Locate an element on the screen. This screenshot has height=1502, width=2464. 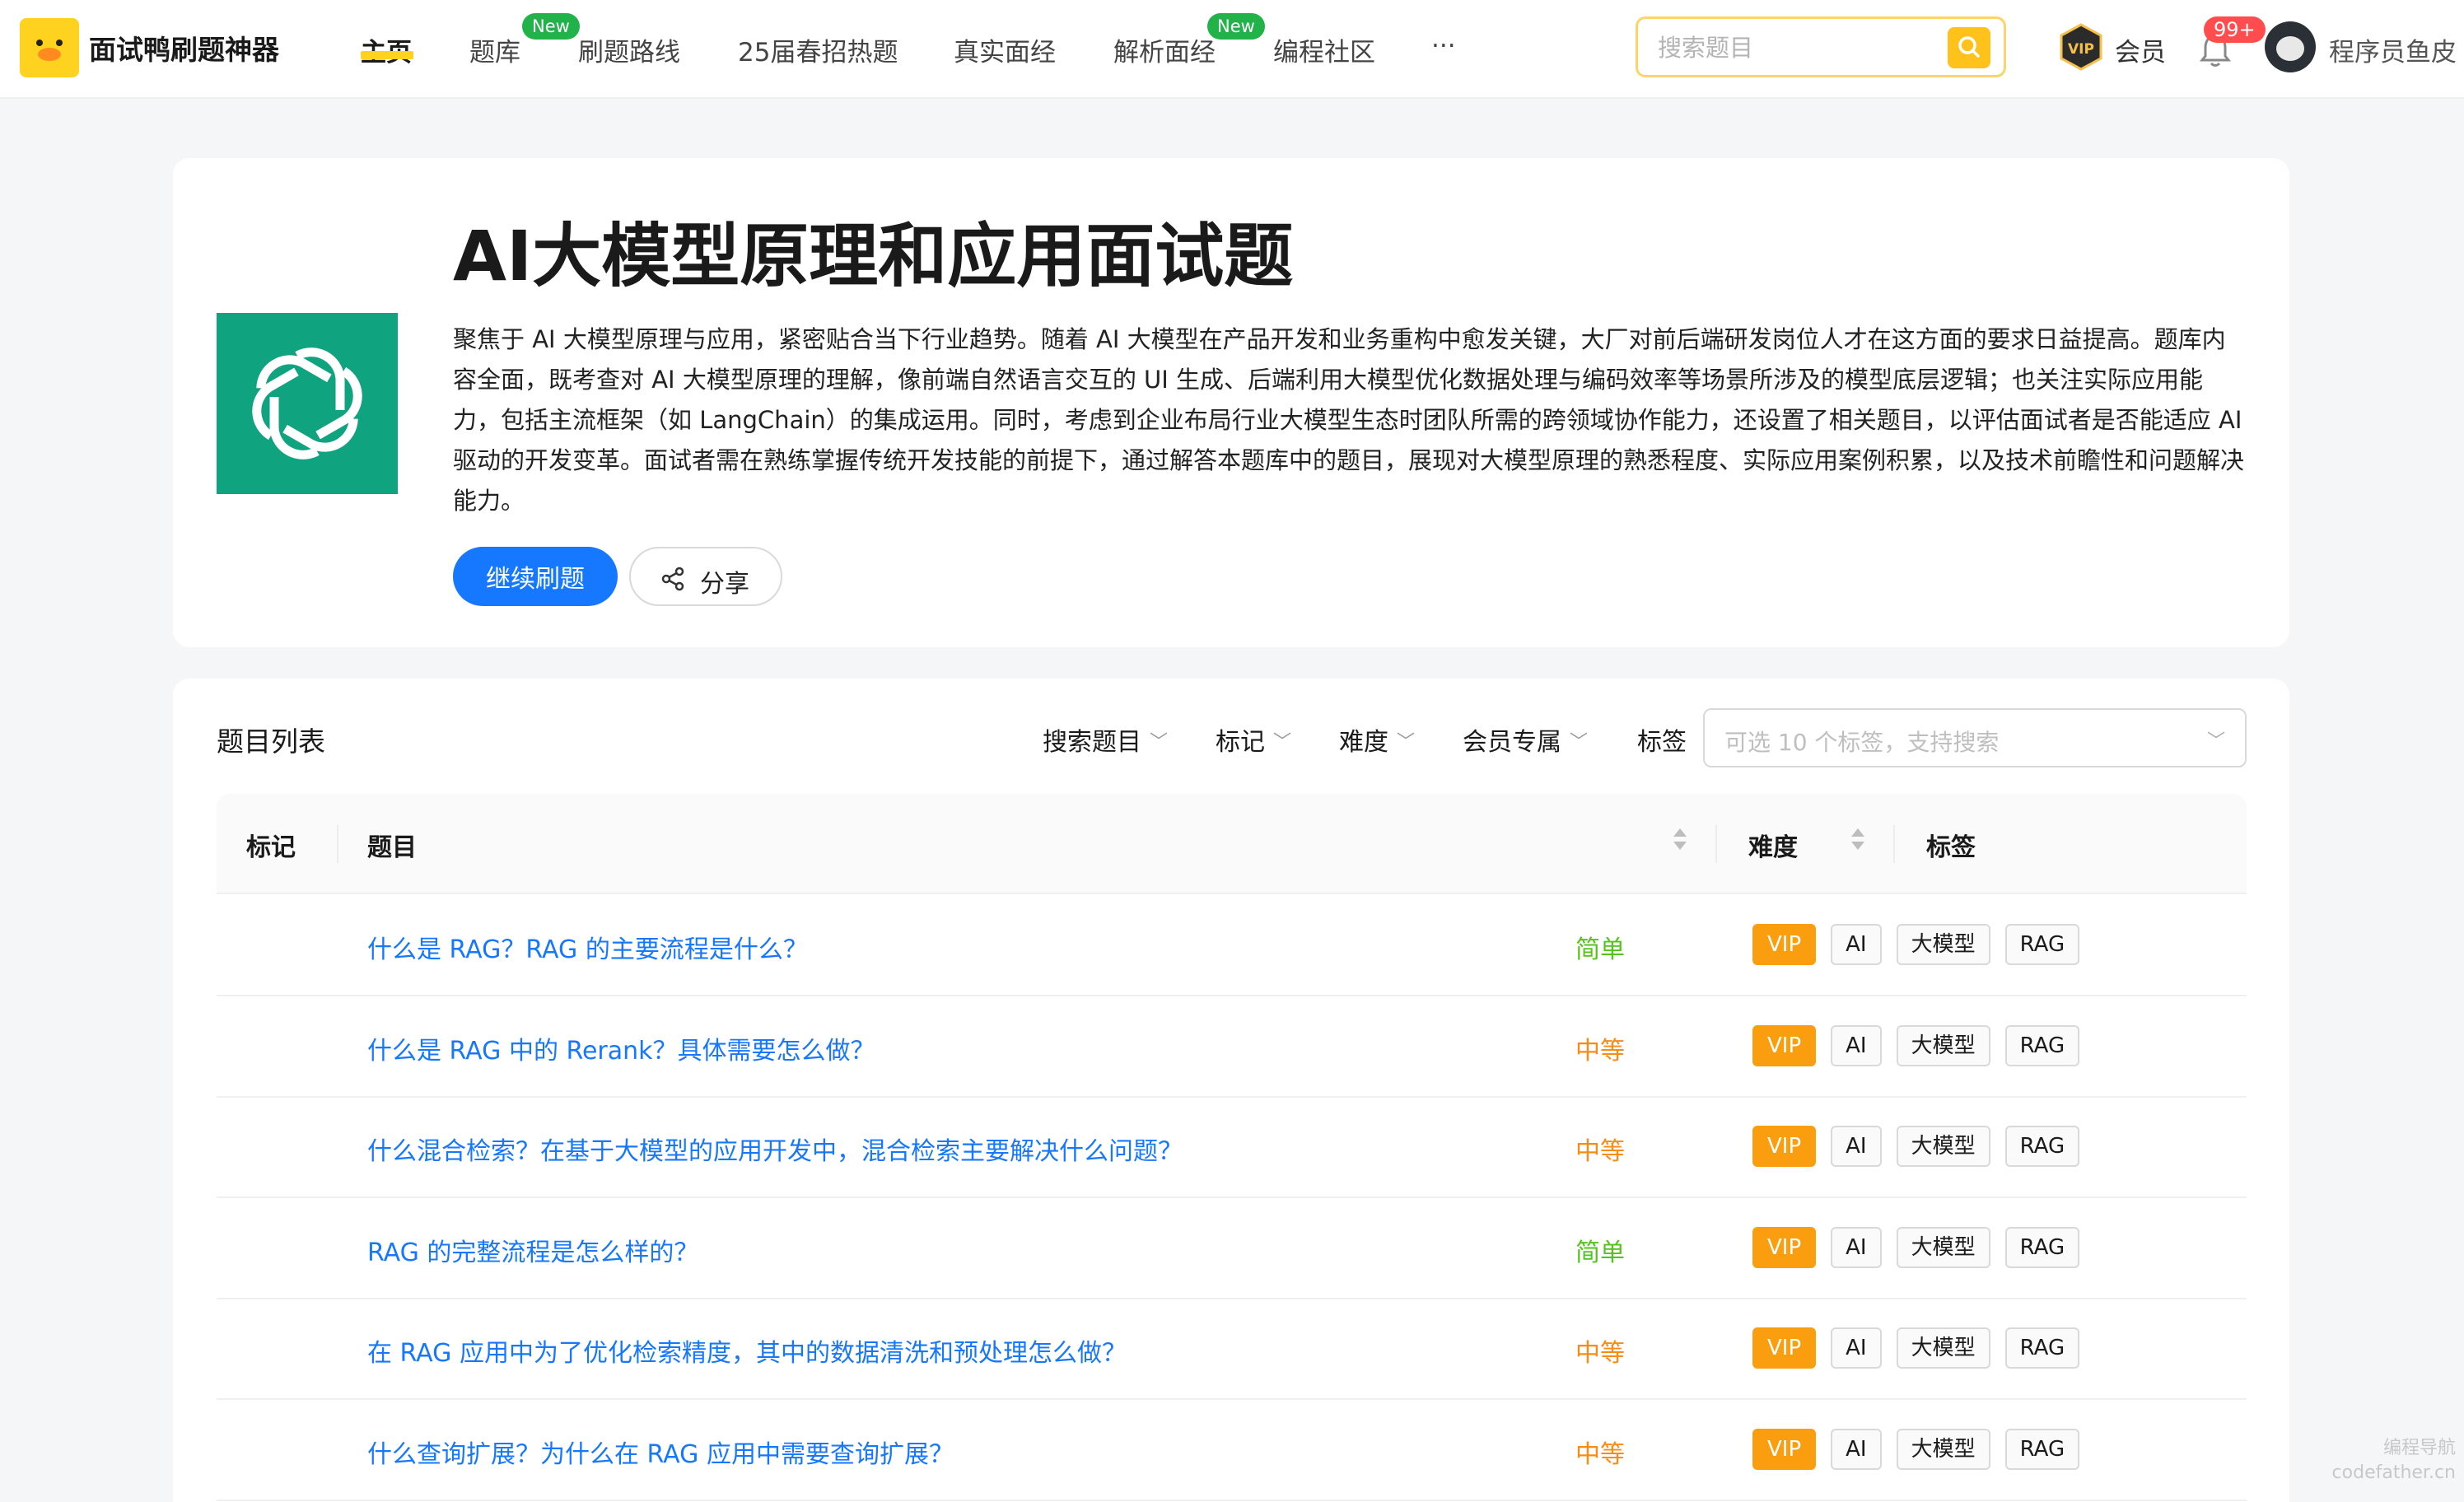
table-row: 什么查询扩展？为什么在 RAG 应用中需要查询扩展？ 中等 VIP AI 大模型 RAG is located at coordinates (1232, 1450).